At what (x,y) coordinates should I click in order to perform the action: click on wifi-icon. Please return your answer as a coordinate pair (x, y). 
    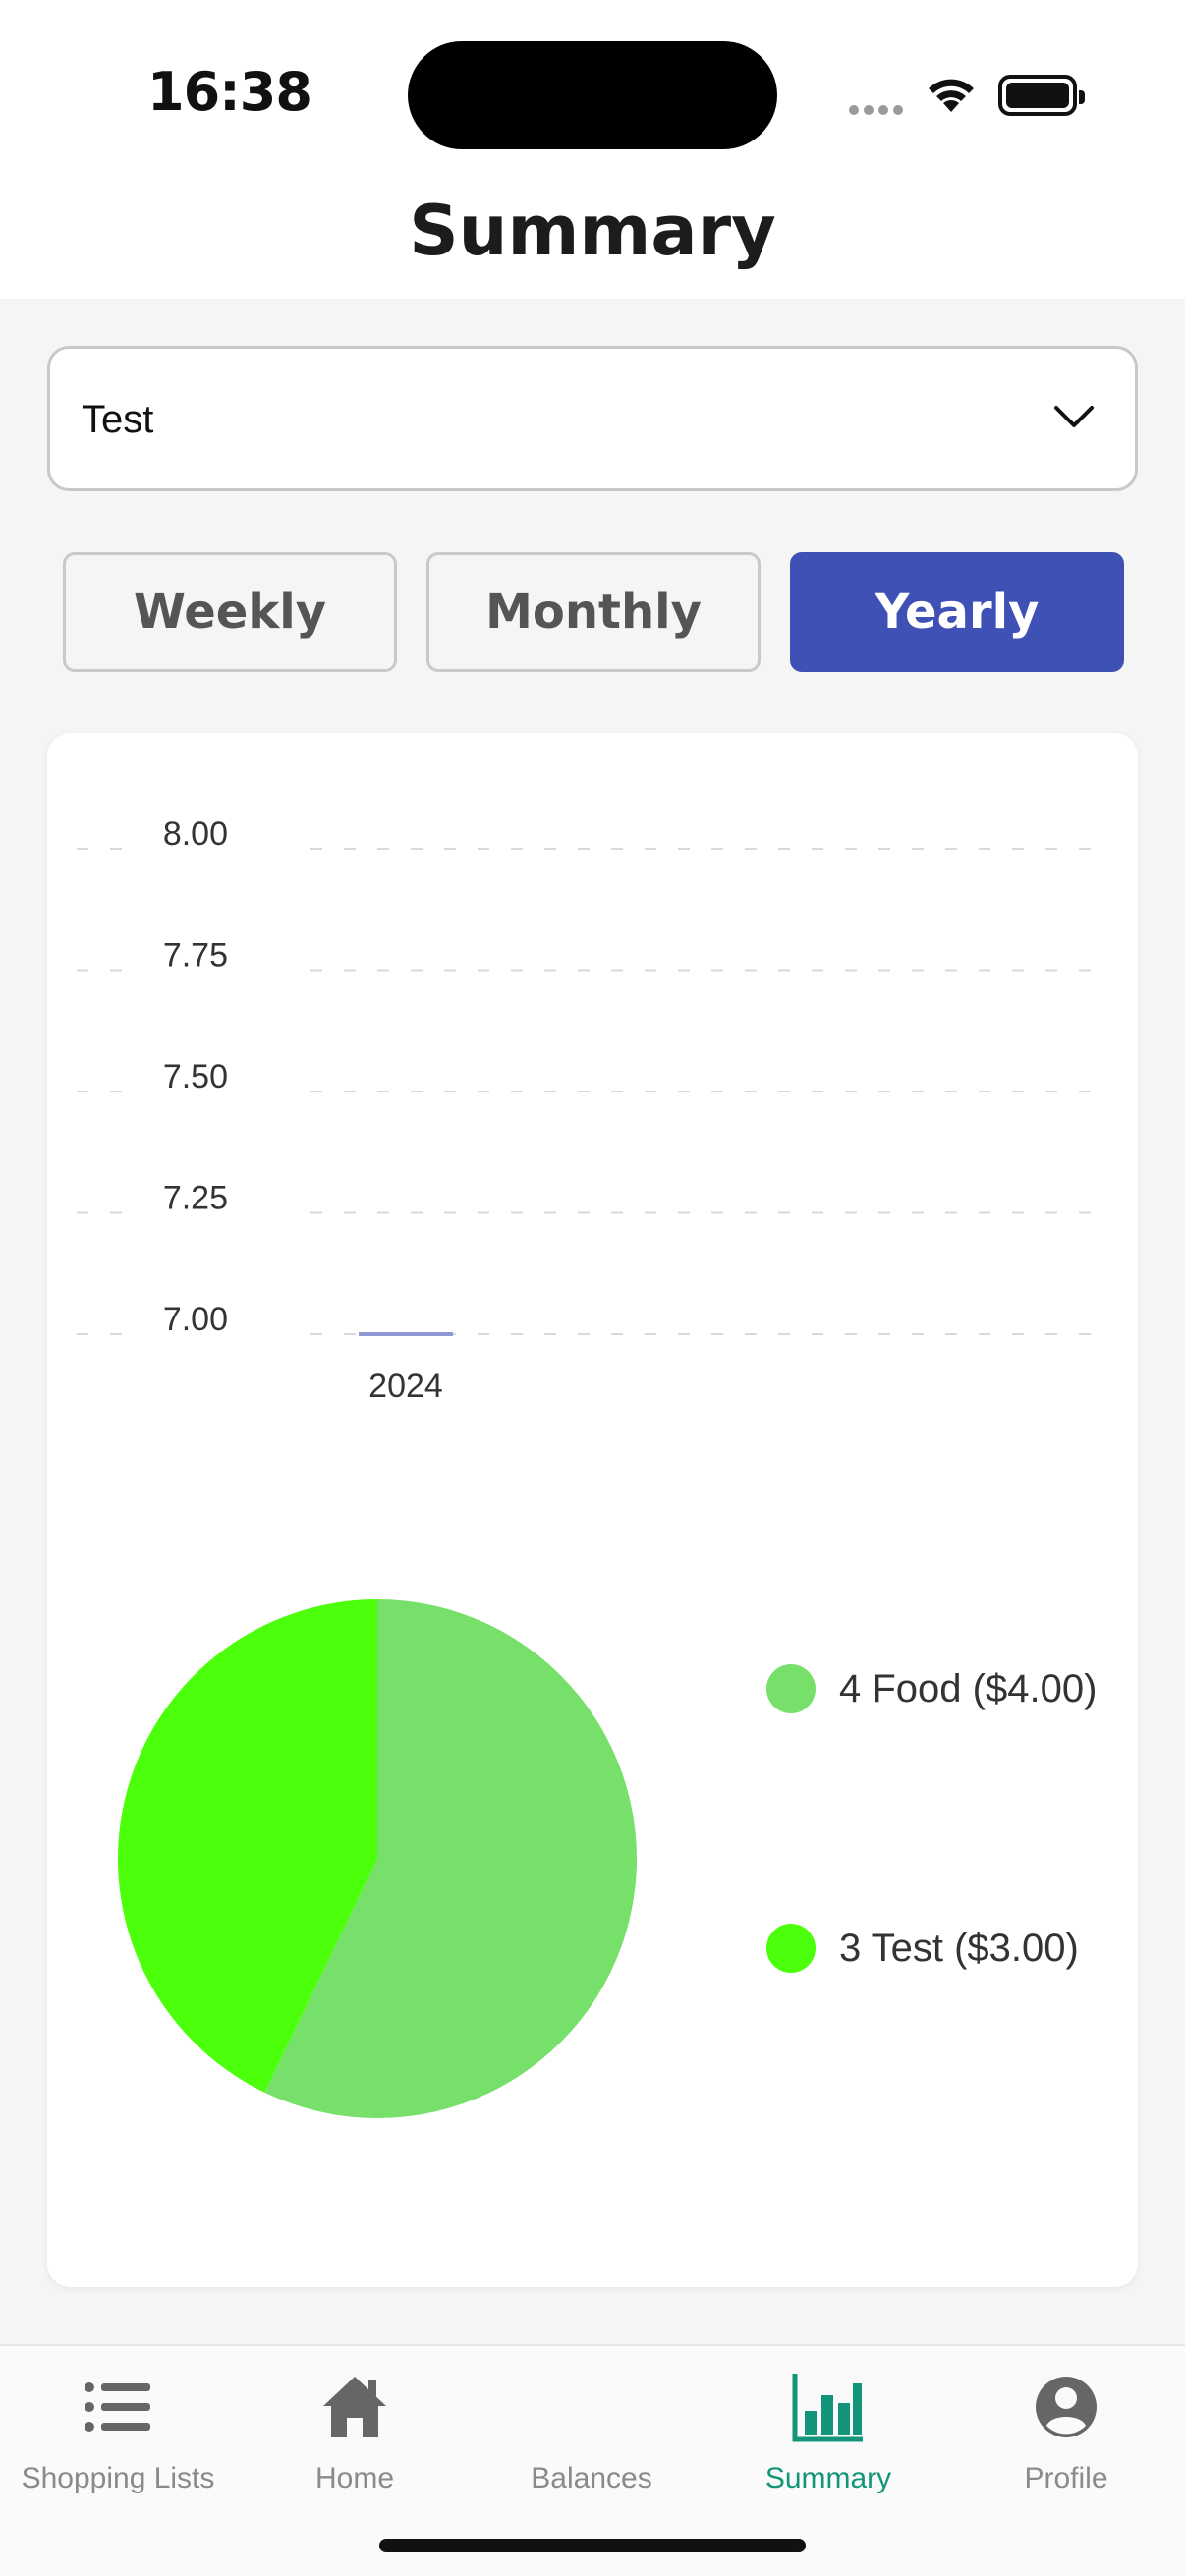
    Looking at the image, I should click on (952, 96).